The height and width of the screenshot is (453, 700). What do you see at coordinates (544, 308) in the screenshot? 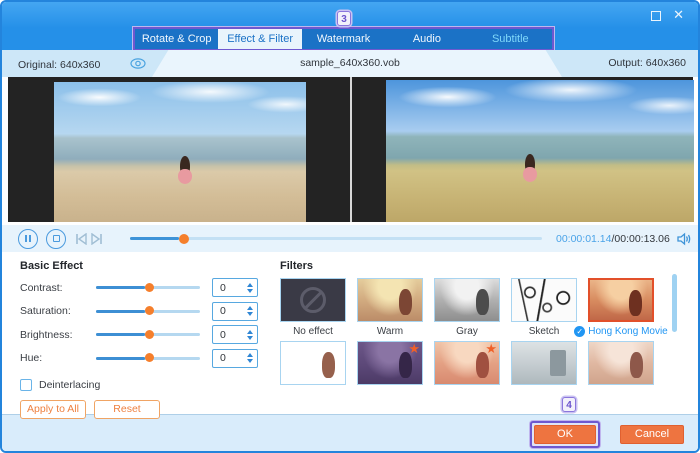
I see `filter-sketch: Sketch` at bounding box center [544, 308].